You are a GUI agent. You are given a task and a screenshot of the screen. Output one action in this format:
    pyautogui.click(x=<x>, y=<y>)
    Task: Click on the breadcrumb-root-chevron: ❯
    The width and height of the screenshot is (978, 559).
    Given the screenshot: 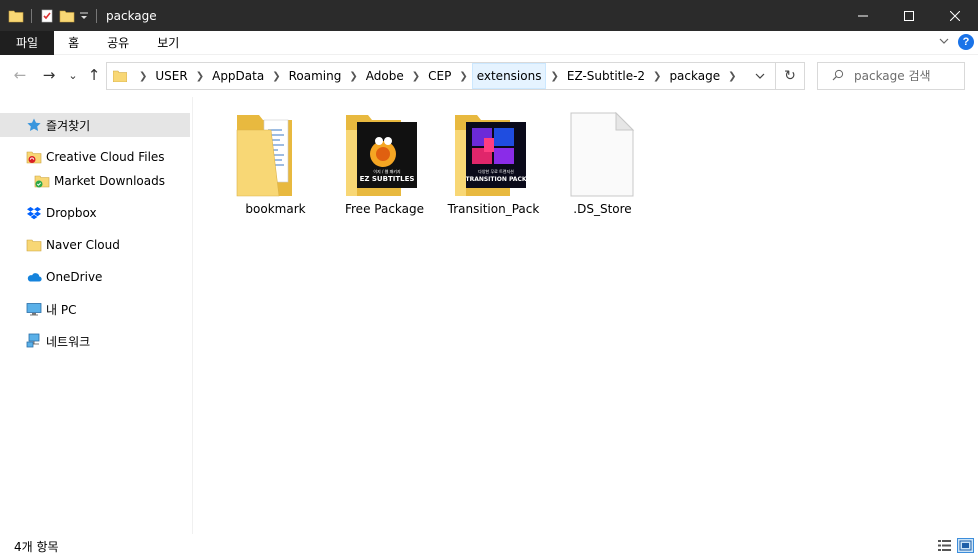 What is the action you would take?
    pyautogui.click(x=143, y=76)
    